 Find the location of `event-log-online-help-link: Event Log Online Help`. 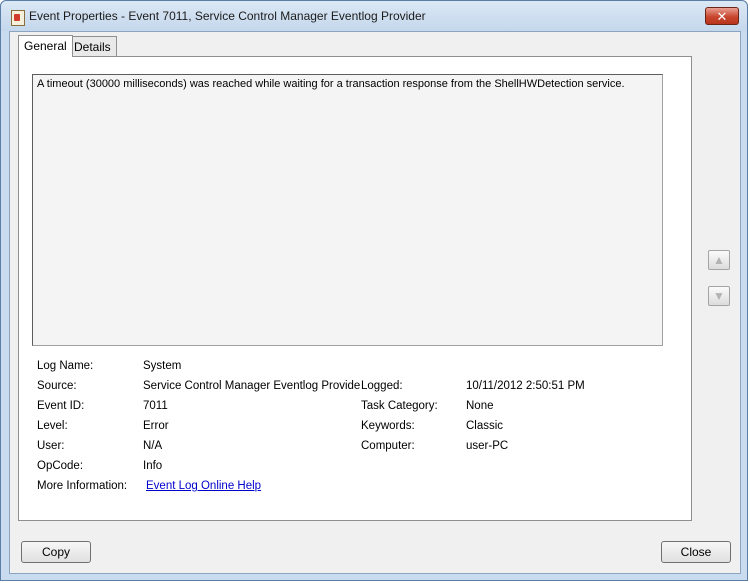

event-log-online-help-link: Event Log Online Help is located at coordinates (203, 486).